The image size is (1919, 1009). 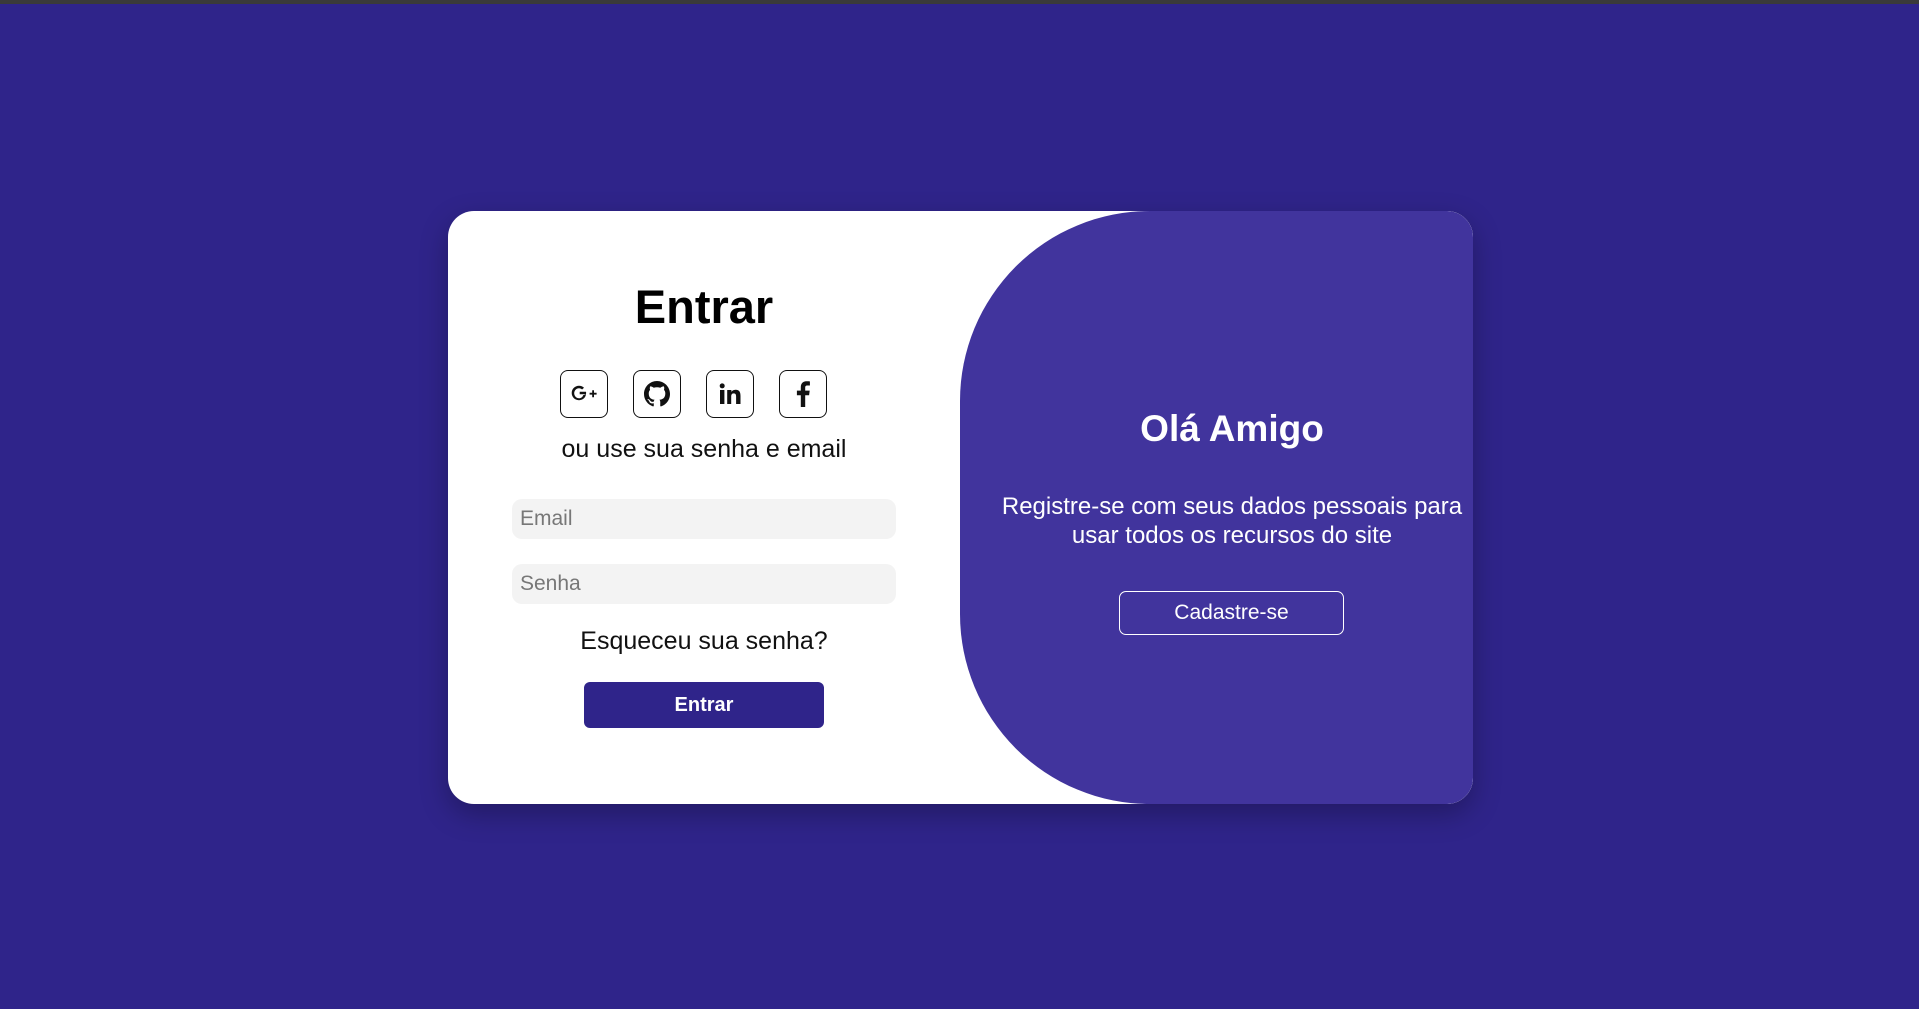 I want to click on overlay-description-line-1: Registre-se com seus dados pessoais para, so click(x=1232, y=506).